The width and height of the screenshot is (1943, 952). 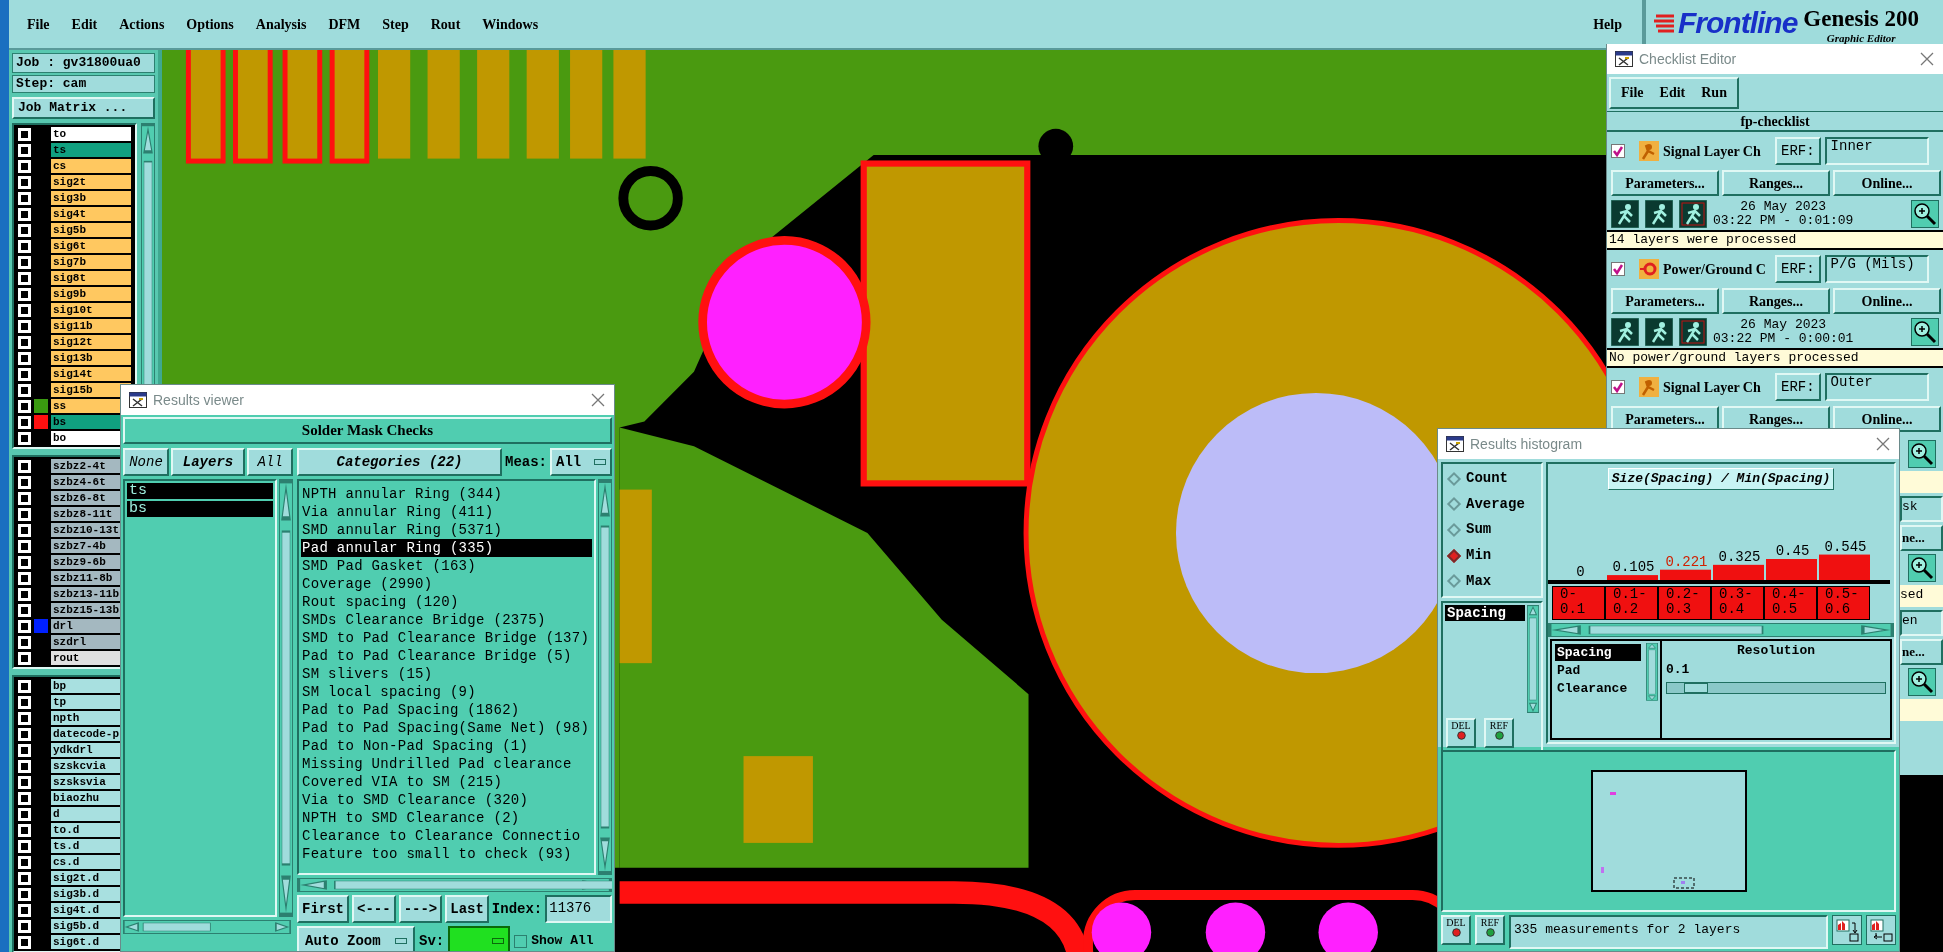 I want to click on measure-item: Spacing, so click(x=1485, y=613).